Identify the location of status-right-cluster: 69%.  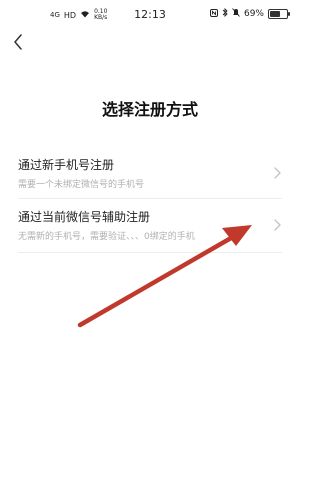
(249, 13).